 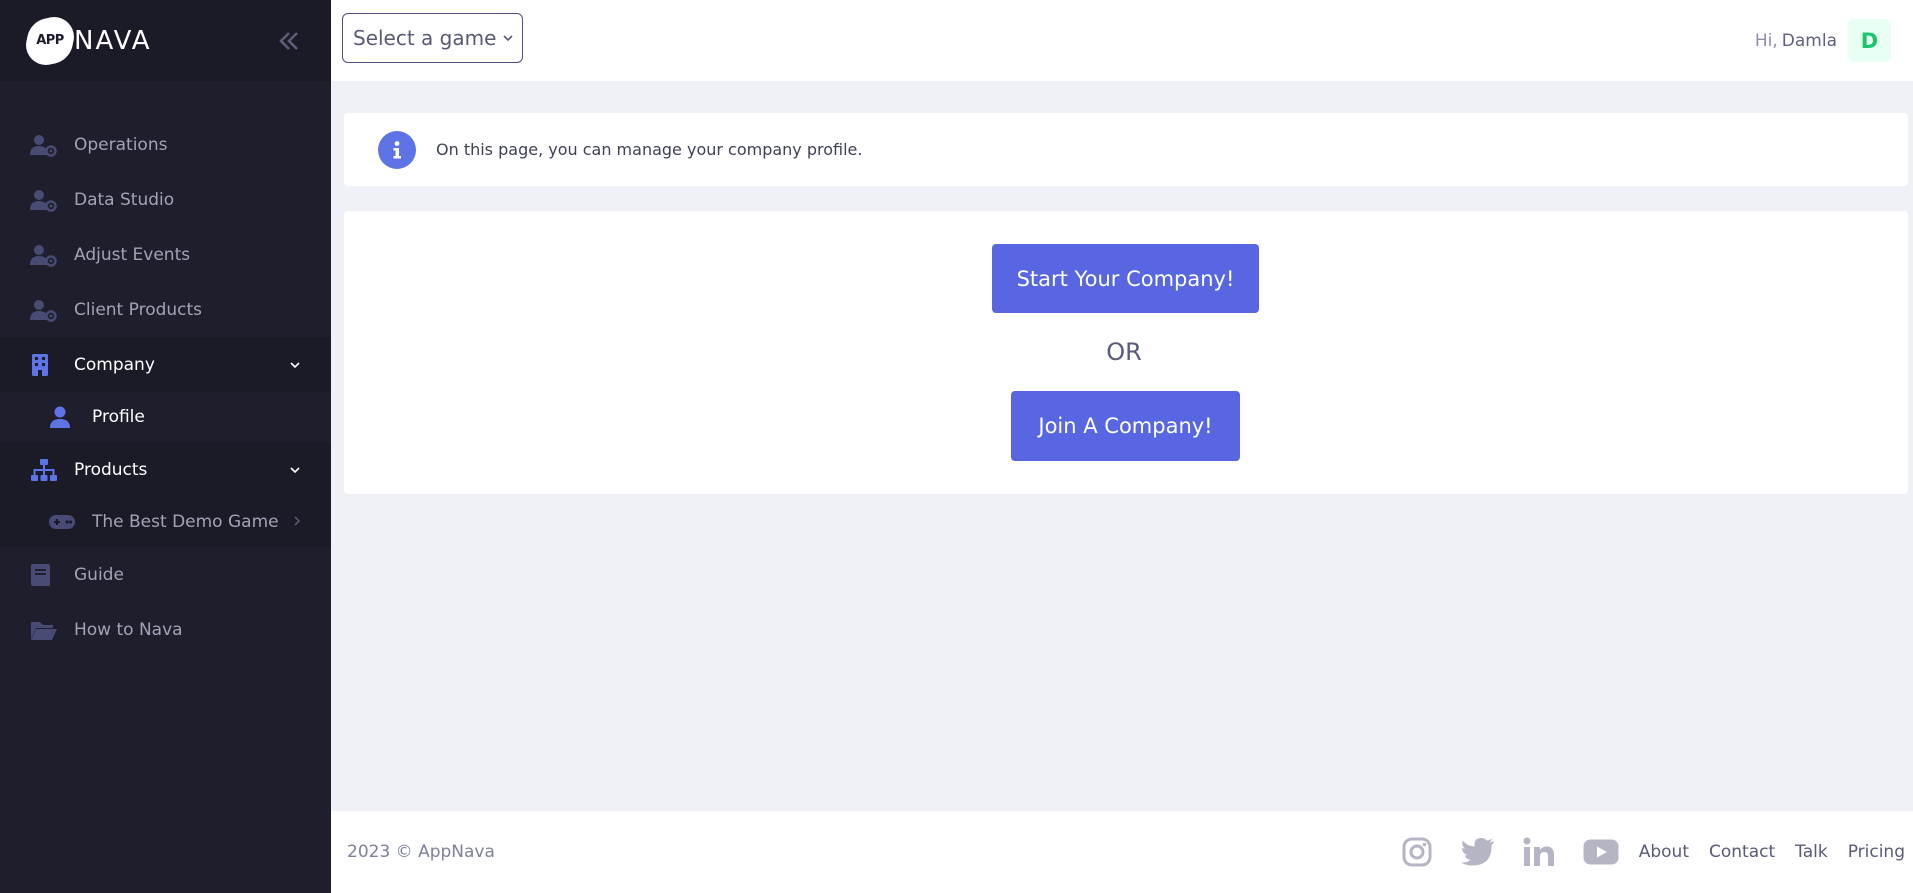 I want to click on sidebar-item-products: Products, so click(x=165, y=469).